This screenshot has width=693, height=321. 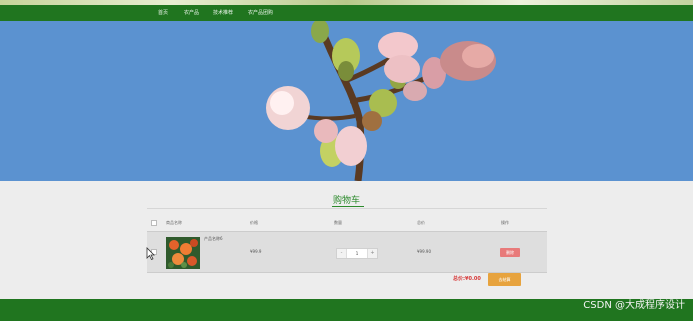 I want to click on title-underline, so click(x=348, y=206).